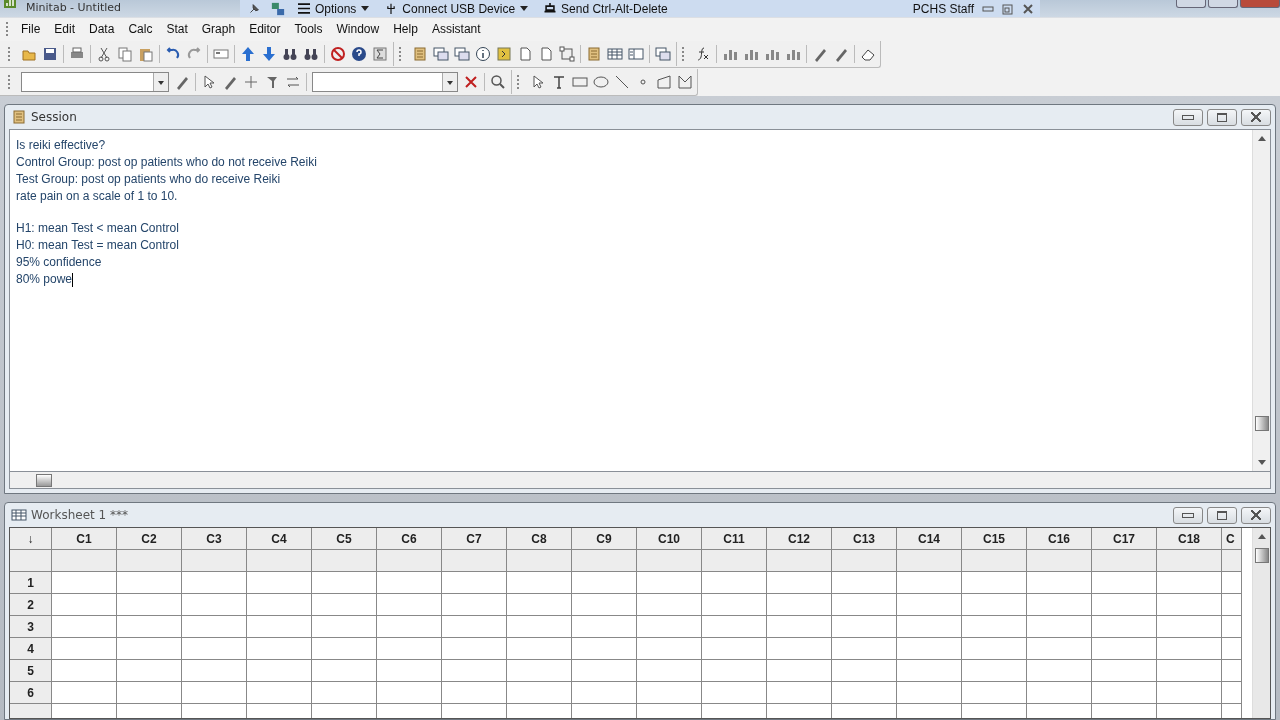 The height and width of the screenshot is (720, 1280). What do you see at coordinates (994, 539) in the screenshot?
I see `column-header: C15` at bounding box center [994, 539].